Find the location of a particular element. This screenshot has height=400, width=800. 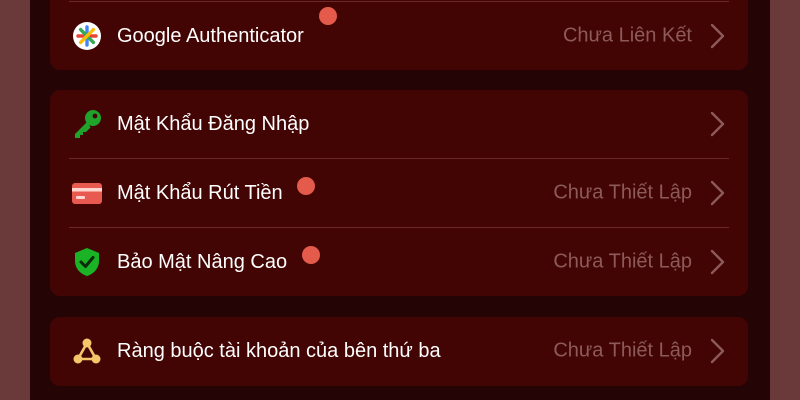

google-authenticator-status: Chưa Liên Kết is located at coordinates (627, 35).